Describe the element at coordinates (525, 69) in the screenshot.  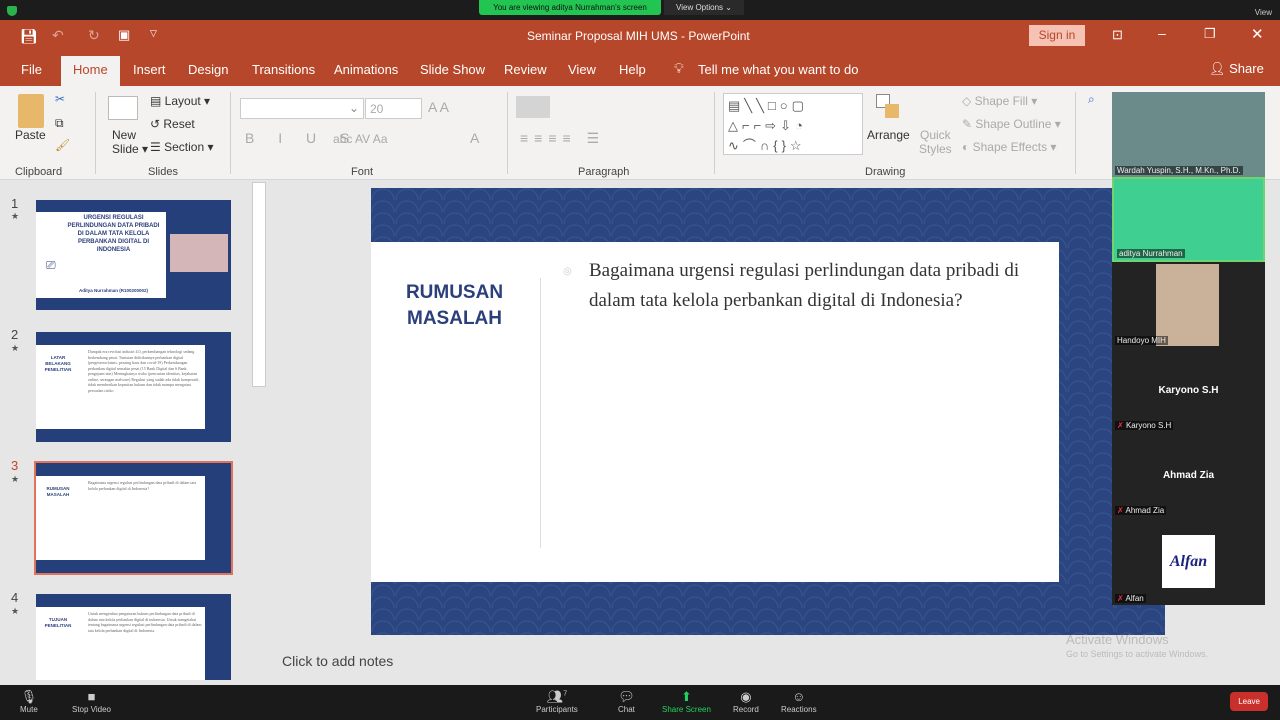
I see `tab-review: Review` at that location.